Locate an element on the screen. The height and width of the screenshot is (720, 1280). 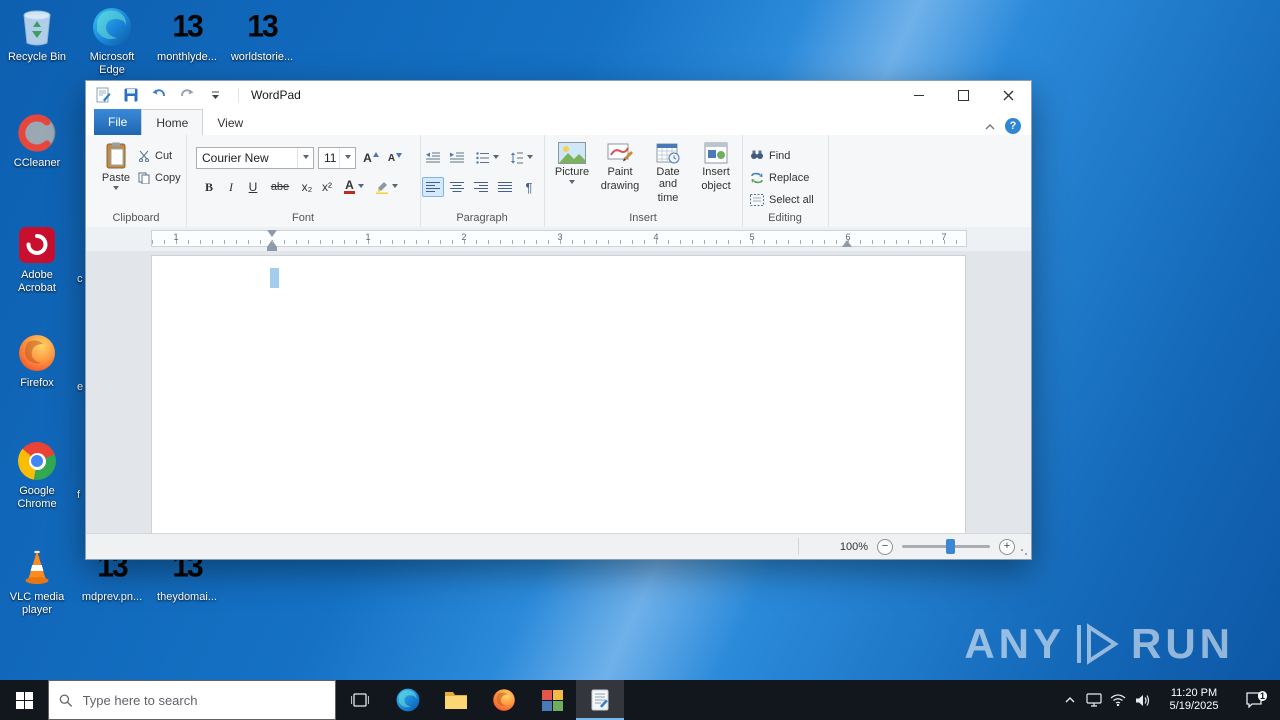
redo-icon is located at coordinates (187, 95).